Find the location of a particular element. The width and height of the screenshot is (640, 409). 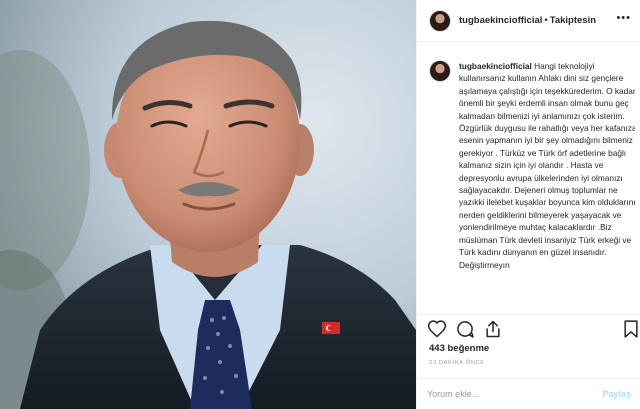

post-timestamp: 23 DAKİKA ÖNCE is located at coordinates (457, 363).